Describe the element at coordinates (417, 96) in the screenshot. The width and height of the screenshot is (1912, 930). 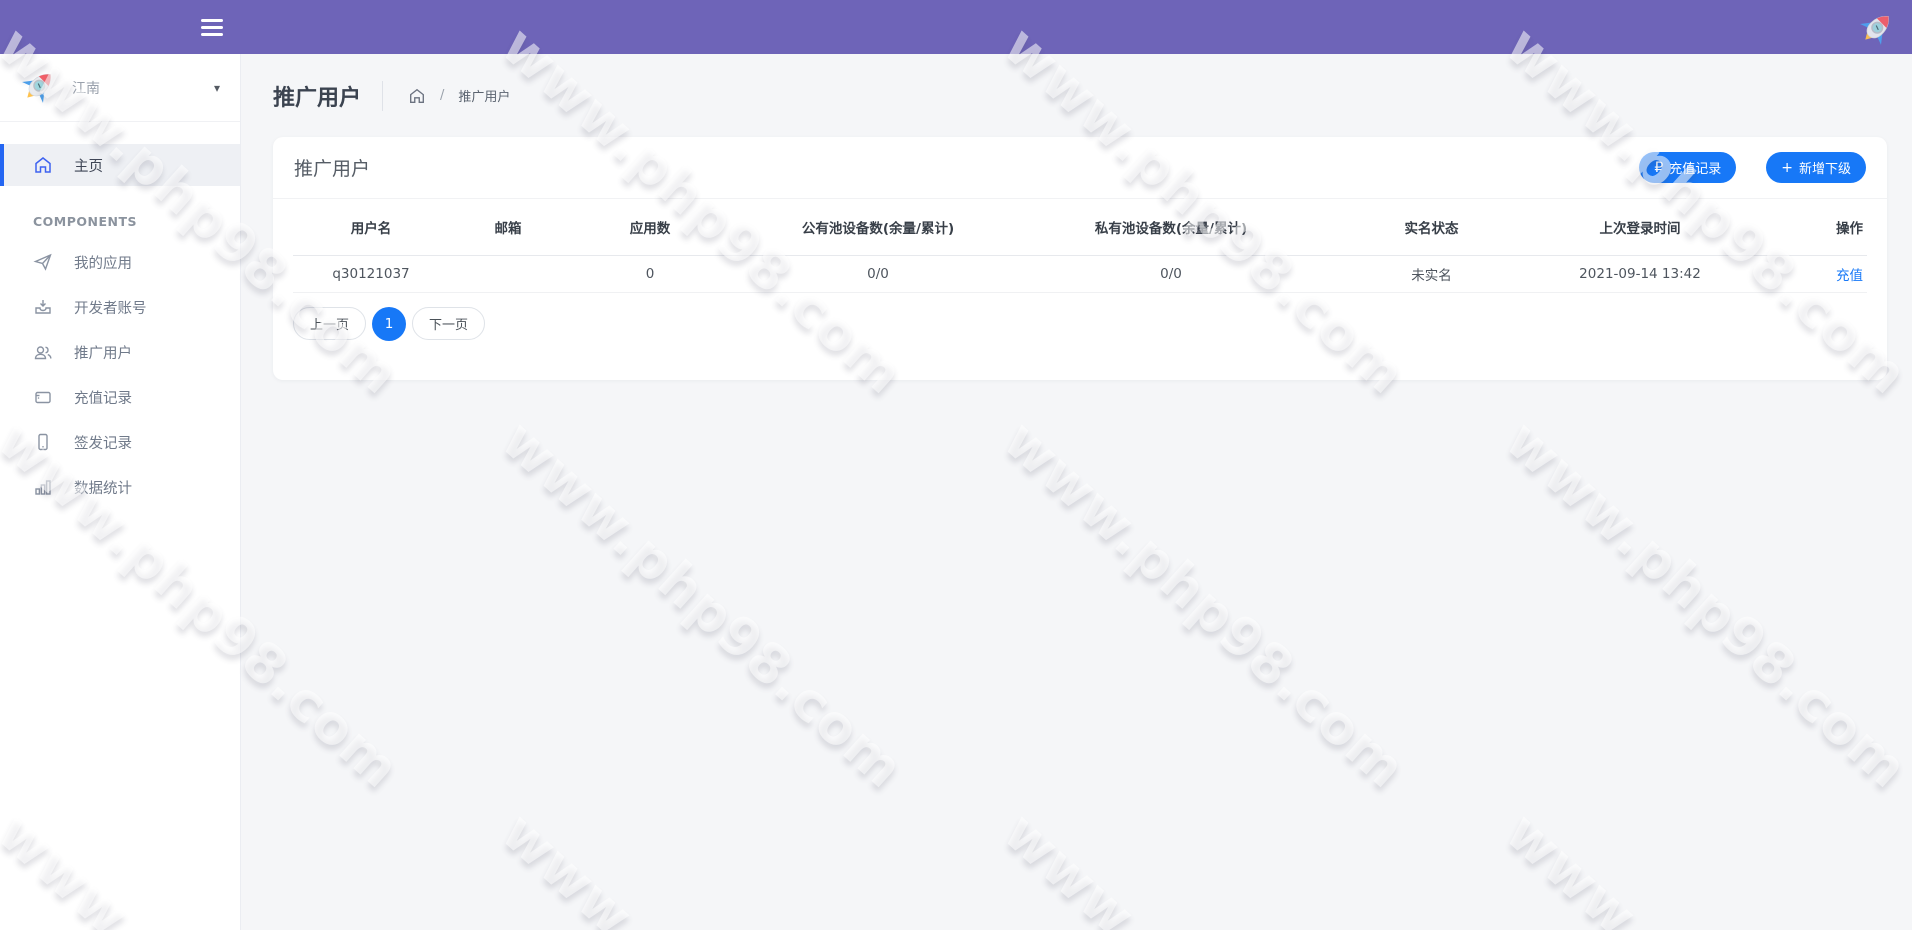
I see `breadcrumb-home-icon` at that location.